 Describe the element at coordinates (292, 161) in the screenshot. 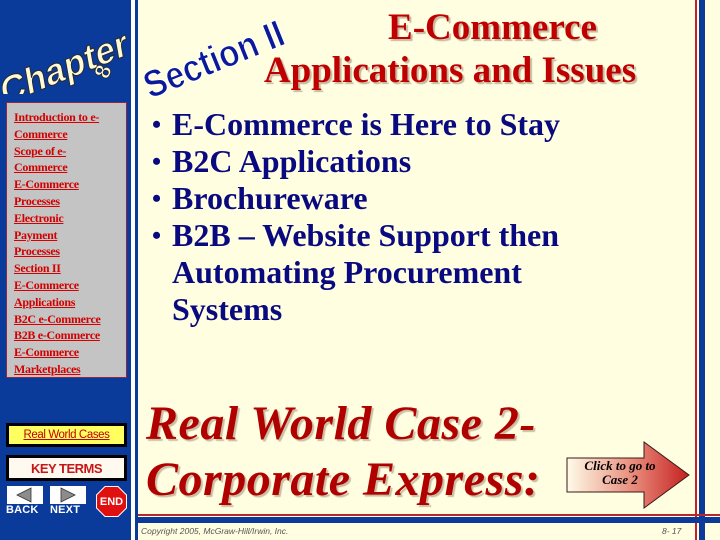

I see `bullet-text: B2C Applications` at that location.